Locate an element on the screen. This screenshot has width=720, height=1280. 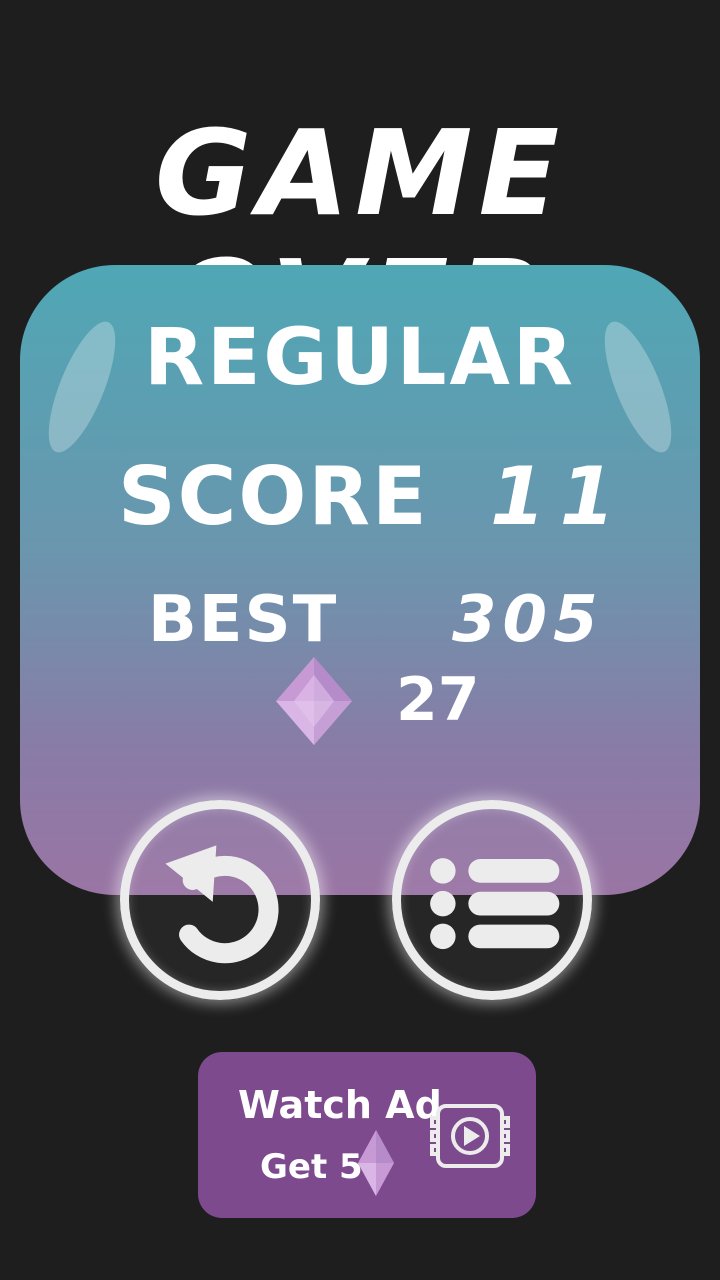
reward-label: Get 5 is located at coordinates (311, 1167).